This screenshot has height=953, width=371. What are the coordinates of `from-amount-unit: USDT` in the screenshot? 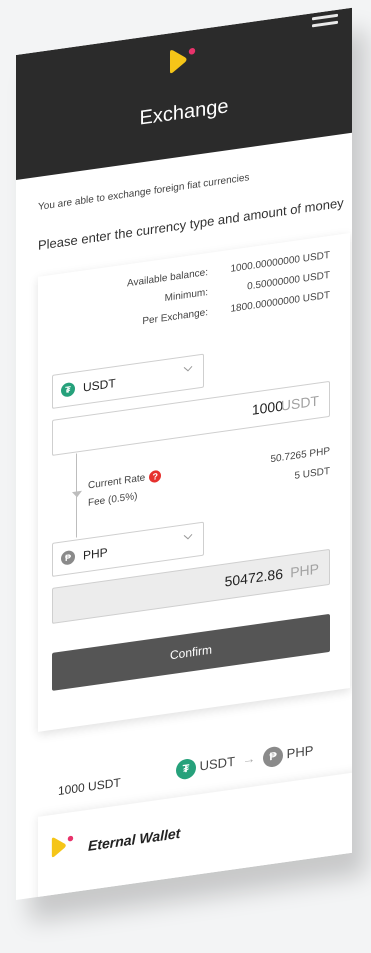 It's located at (299, 403).